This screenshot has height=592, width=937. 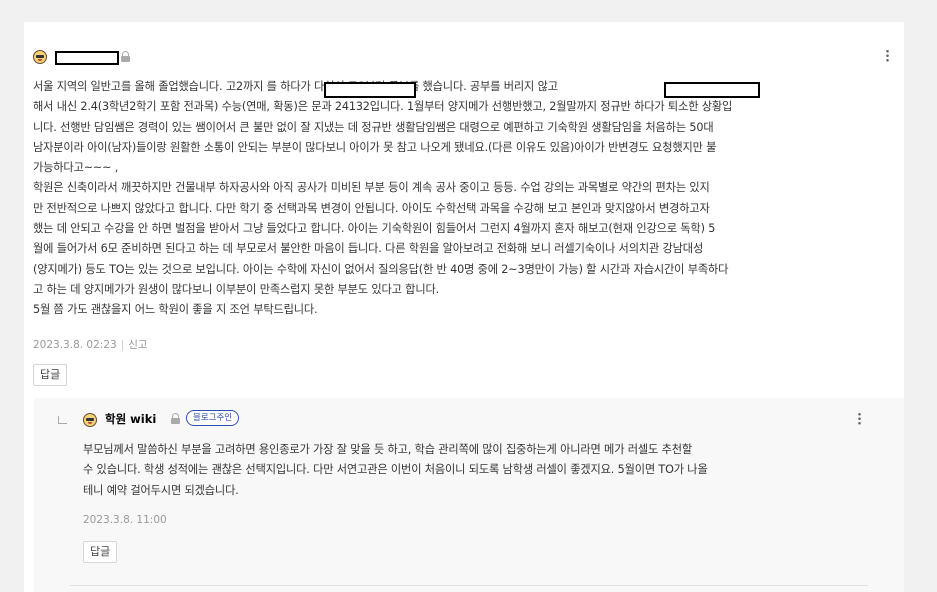 What do you see at coordinates (463, 57) in the screenshot?
I see `comment-header` at bounding box center [463, 57].